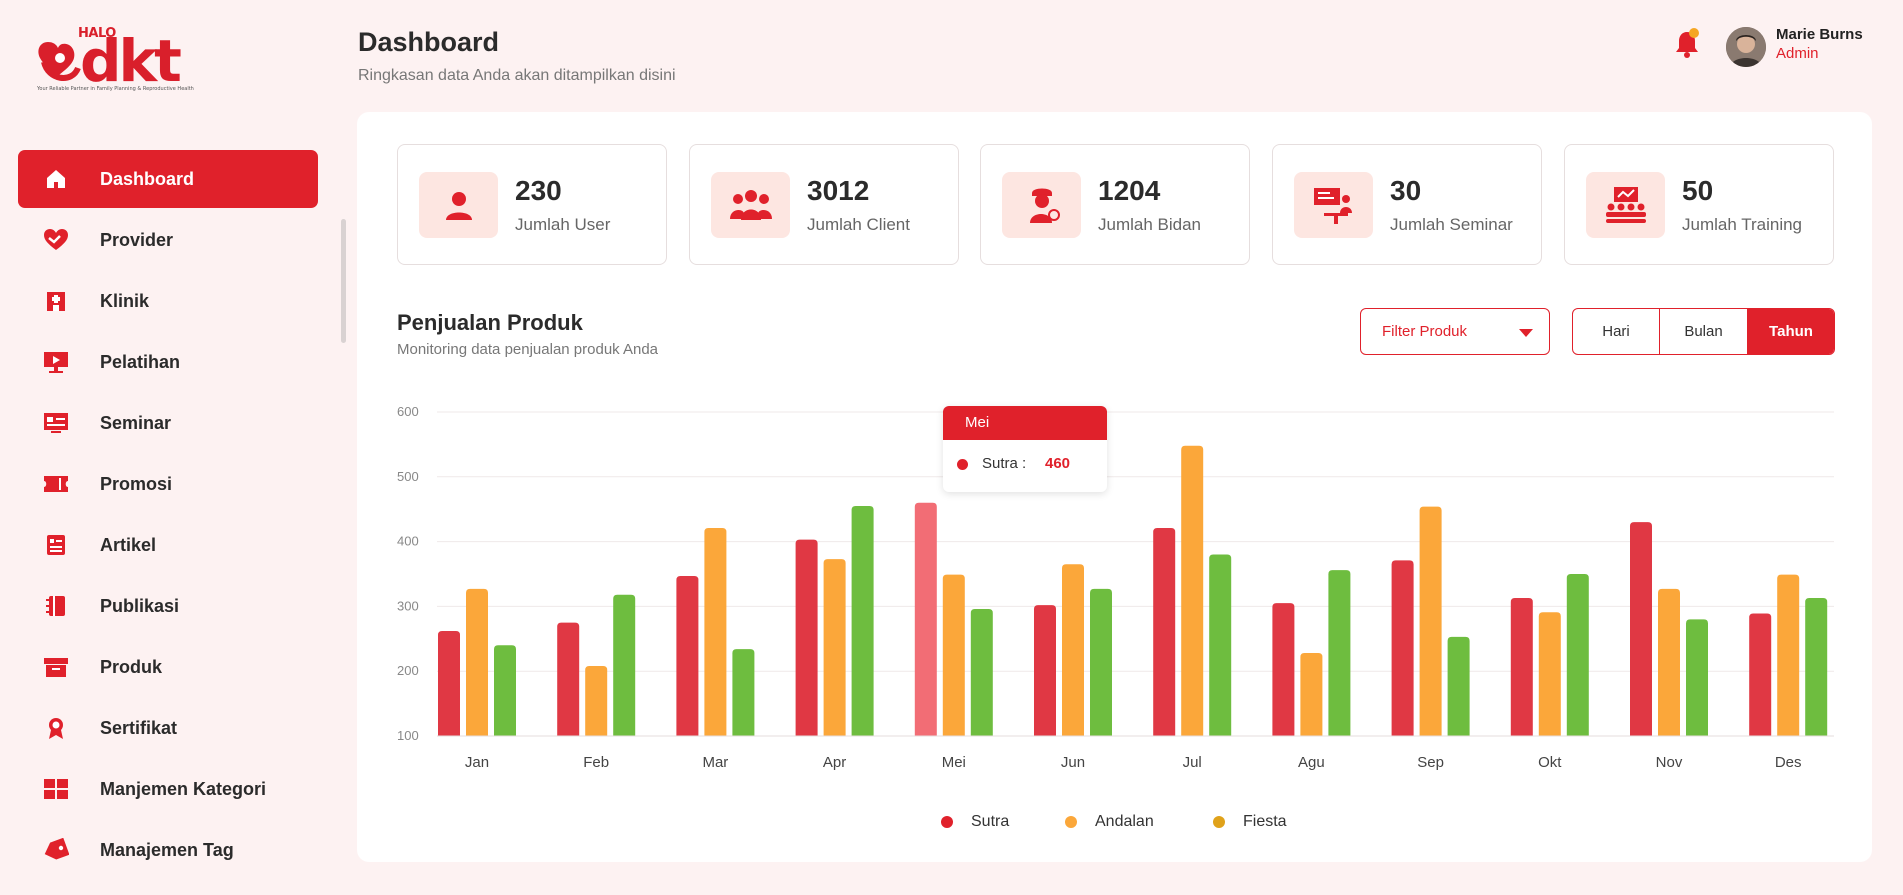  What do you see at coordinates (343, 281) in the screenshot?
I see `sidebar-scrollbar` at bounding box center [343, 281].